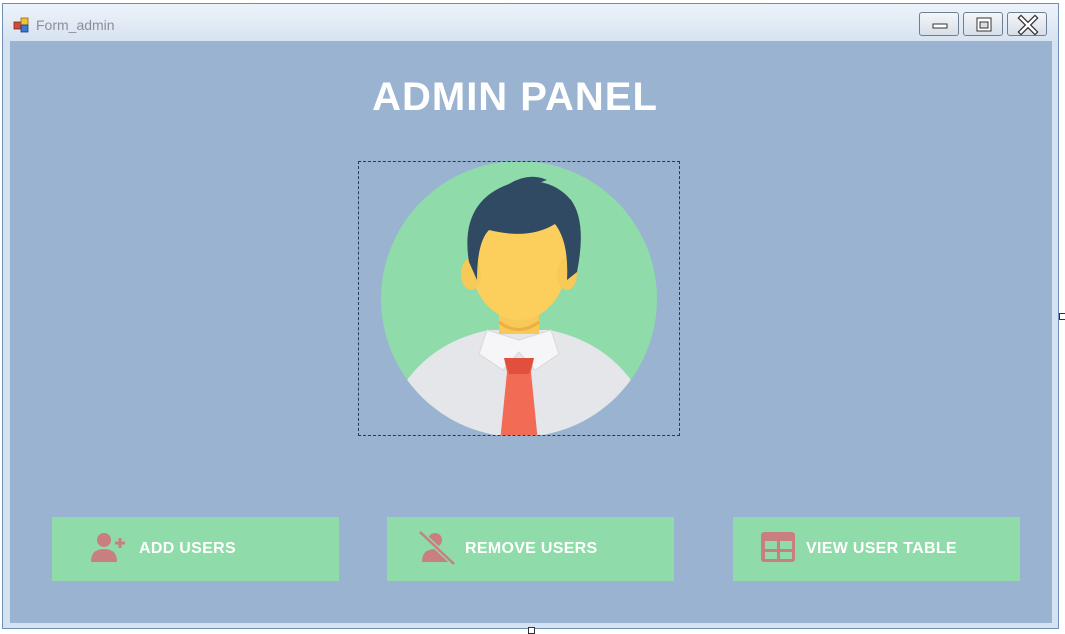 This screenshot has height=634, width=1065. I want to click on app-icon, so click(22, 25).